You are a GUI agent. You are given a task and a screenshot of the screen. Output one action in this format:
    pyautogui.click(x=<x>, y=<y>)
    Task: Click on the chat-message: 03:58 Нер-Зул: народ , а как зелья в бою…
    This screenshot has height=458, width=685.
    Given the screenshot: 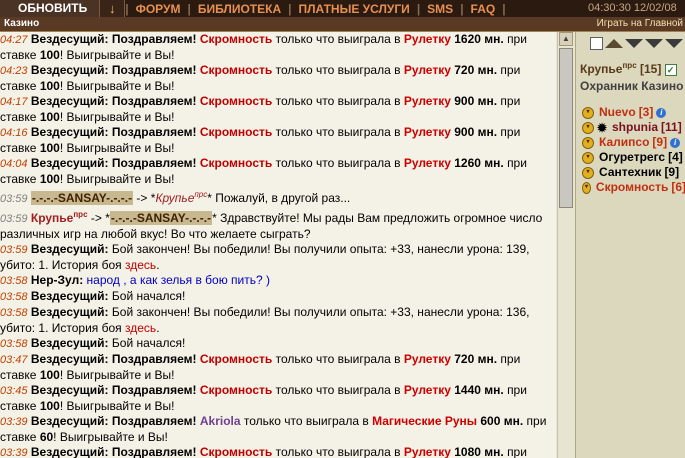 What is the action you would take?
    pyautogui.click(x=135, y=280)
    